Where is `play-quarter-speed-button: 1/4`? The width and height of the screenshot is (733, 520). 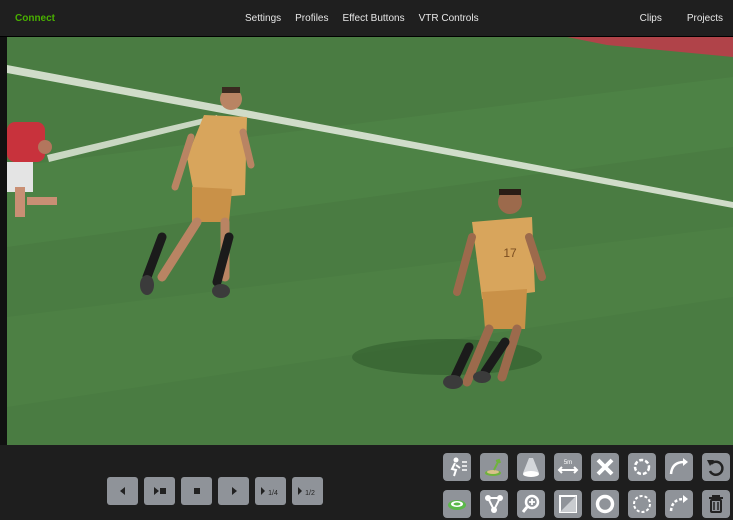
play-quarter-speed-button: 1/4 is located at coordinates (270, 491).